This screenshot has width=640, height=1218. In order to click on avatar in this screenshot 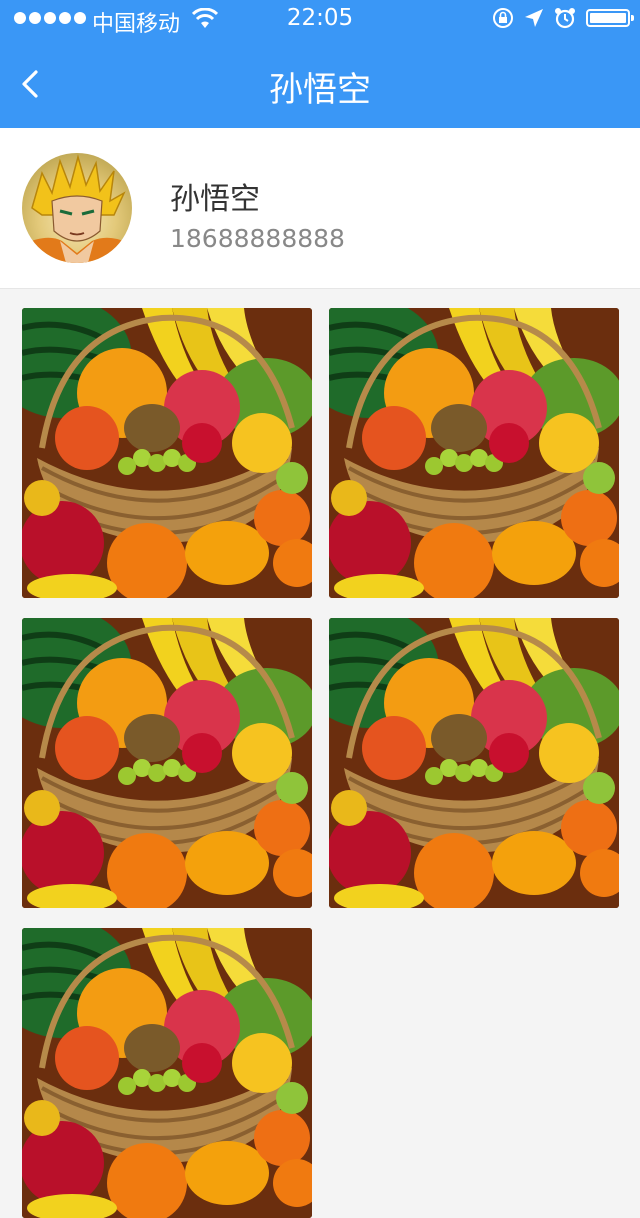, I will do `click(77, 208)`.